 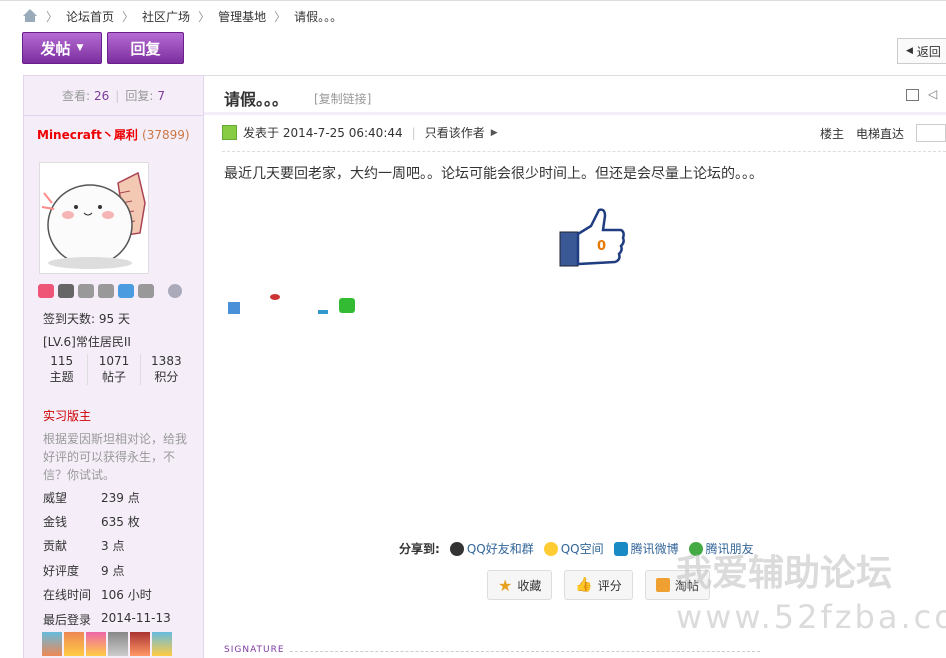 What do you see at coordinates (529, 585) in the screenshot?
I see `favorite-label: 收藏` at bounding box center [529, 585].